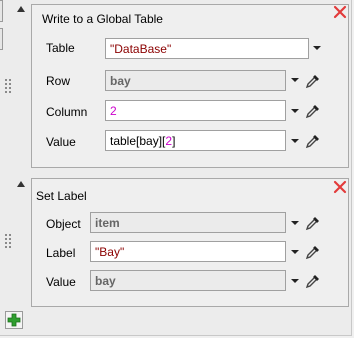 The width and height of the screenshot is (354, 338). Describe the element at coordinates (125, 141) in the screenshot. I see `value-code-part: table[` at that location.